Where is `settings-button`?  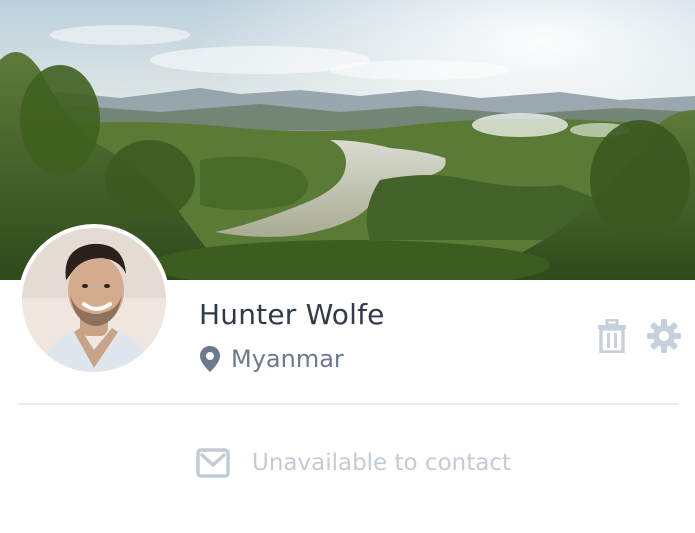 settings-button is located at coordinates (664, 336).